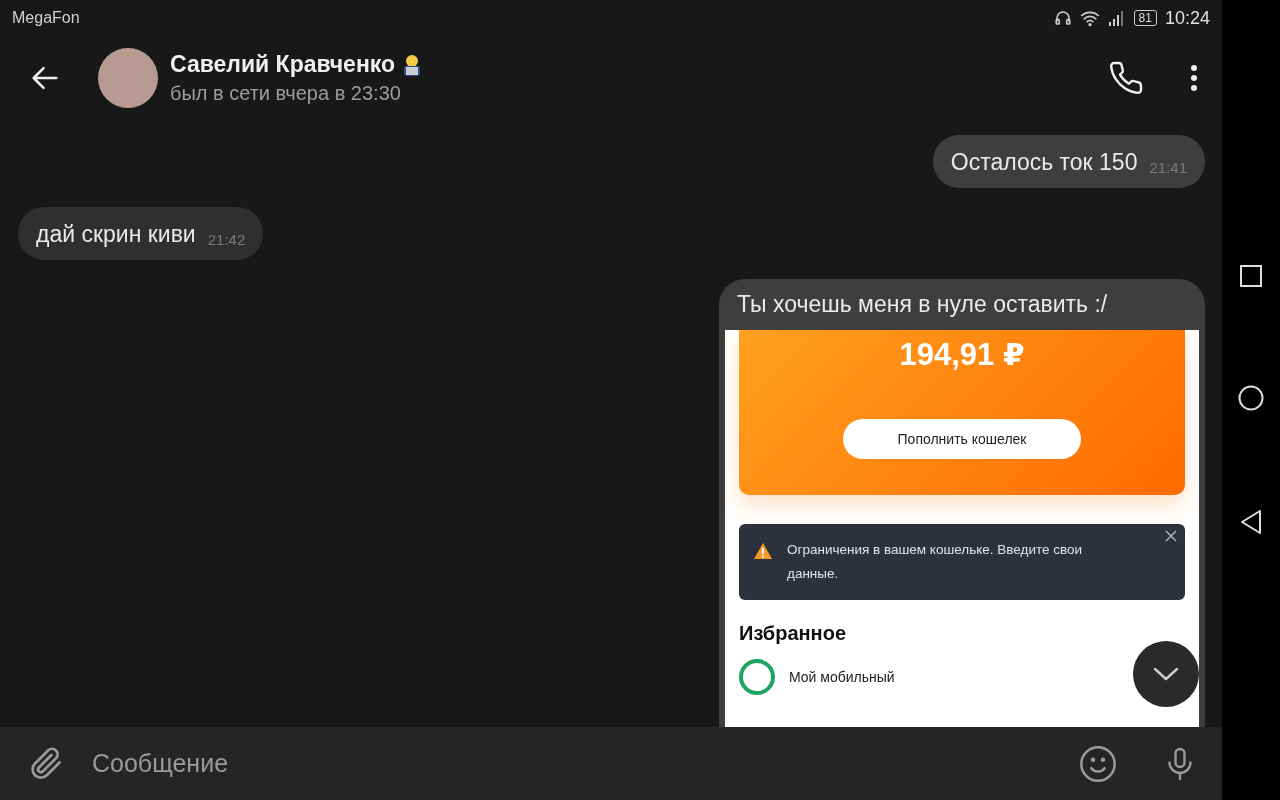 Image resolution: width=1280 pixels, height=800 pixels. What do you see at coordinates (922, 304) in the screenshot?
I see `message-text: Ты хочешь меня в нуле оставить :/` at bounding box center [922, 304].